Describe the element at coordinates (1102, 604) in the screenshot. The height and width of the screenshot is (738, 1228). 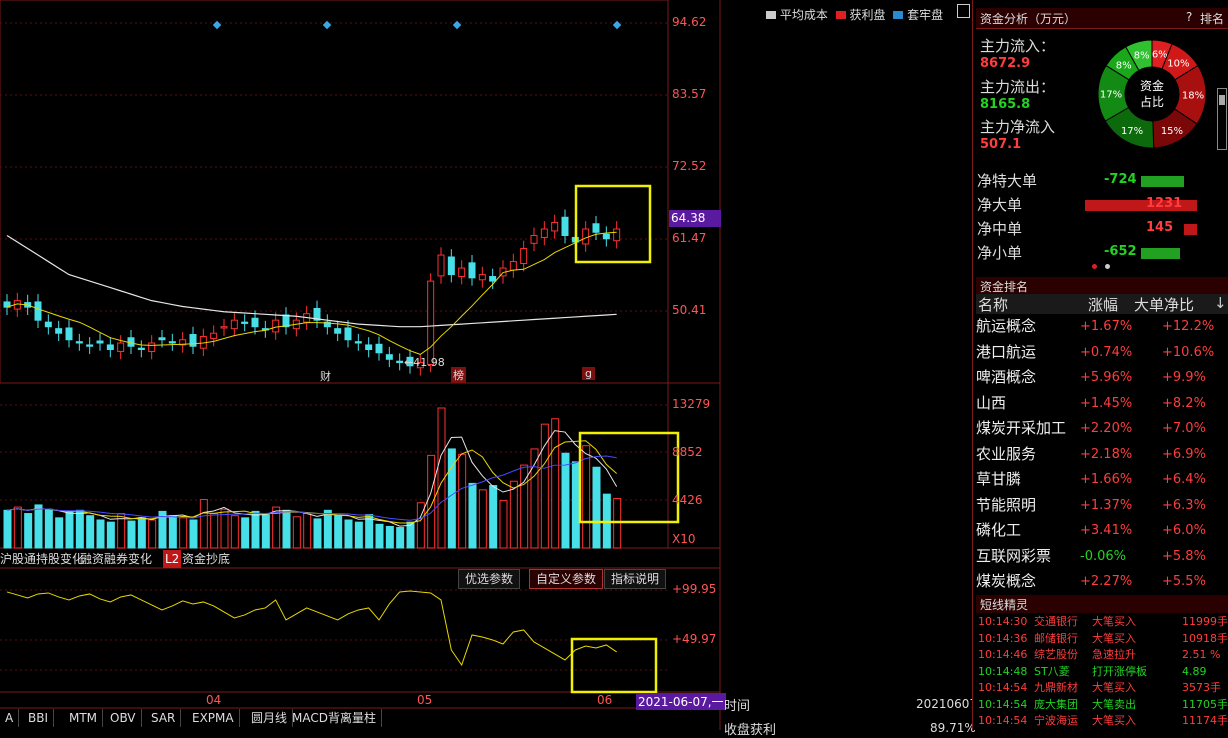
I see `shortline-header: 短线精灵` at that location.